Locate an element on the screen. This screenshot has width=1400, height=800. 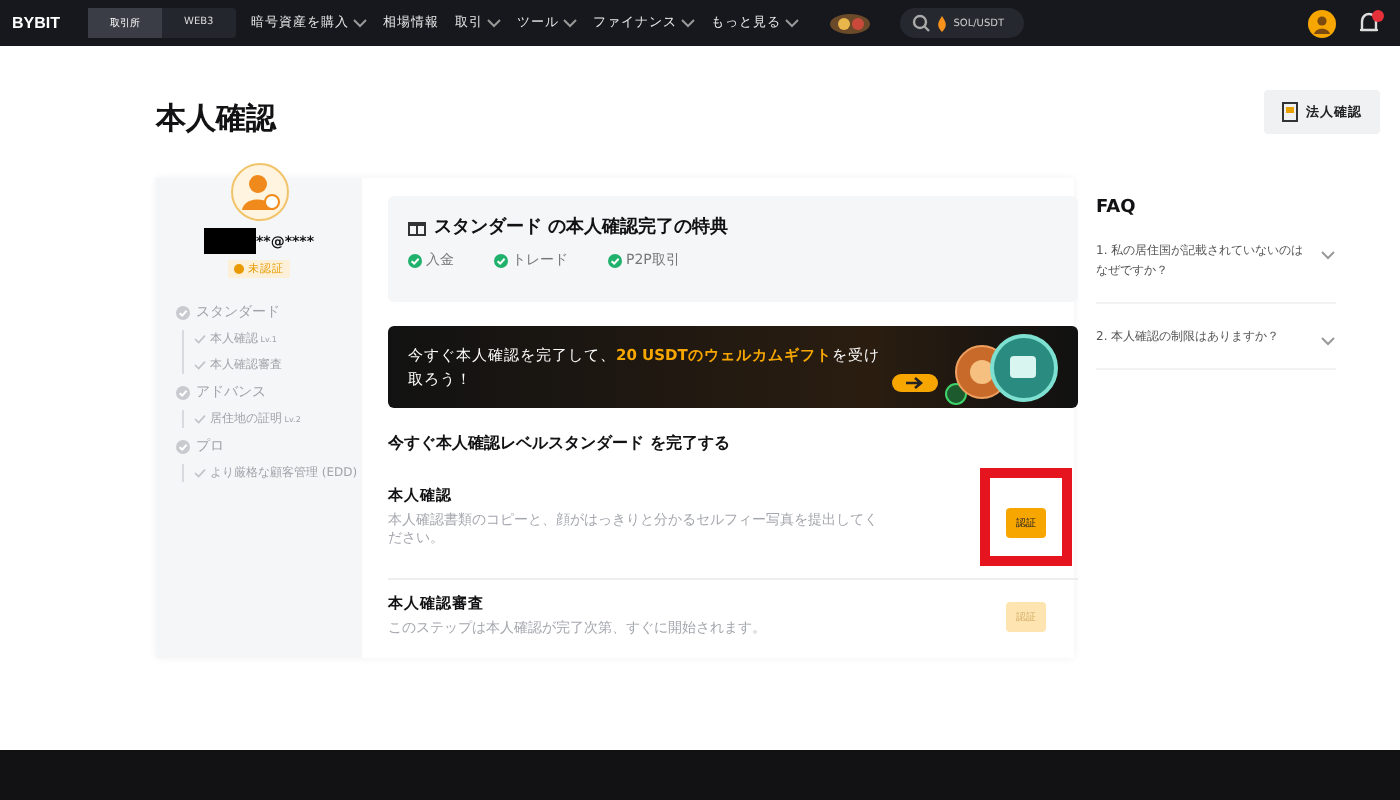
logo: BYBIT is located at coordinates (36, 23).